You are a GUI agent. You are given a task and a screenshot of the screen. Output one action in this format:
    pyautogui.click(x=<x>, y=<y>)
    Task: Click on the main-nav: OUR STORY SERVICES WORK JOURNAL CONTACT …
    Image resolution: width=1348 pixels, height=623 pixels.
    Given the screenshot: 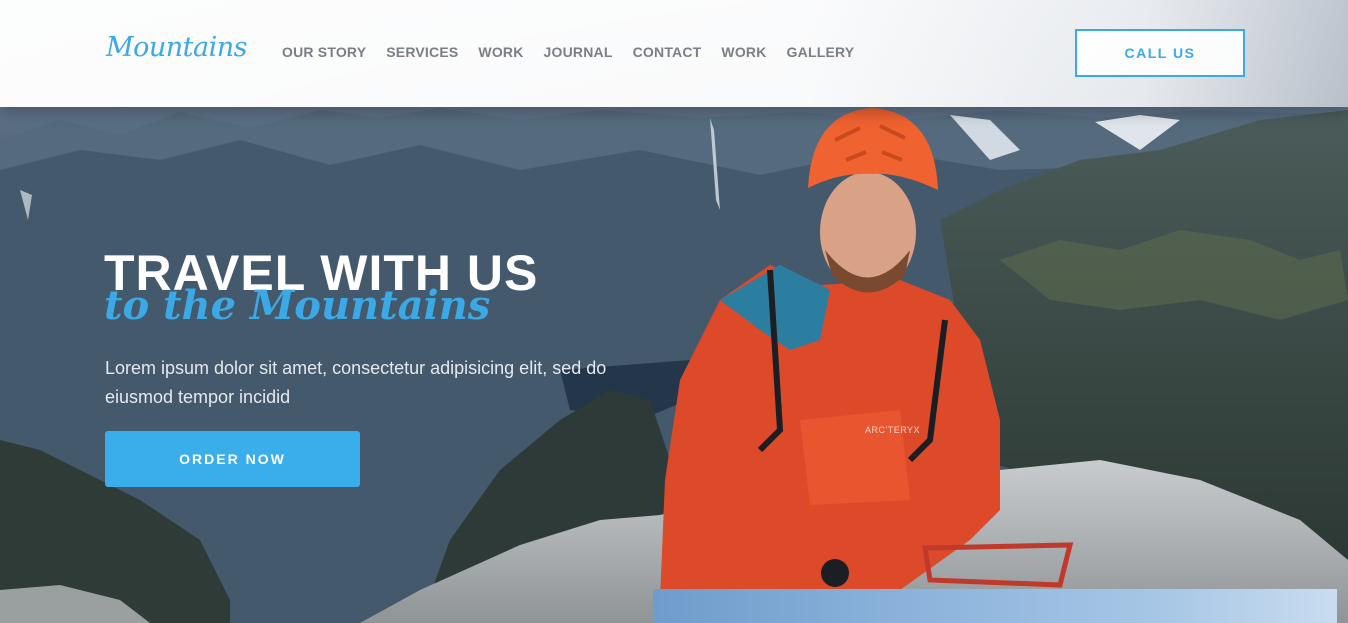 What is the action you would take?
    pyautogui.click(x=578, y=52)
    